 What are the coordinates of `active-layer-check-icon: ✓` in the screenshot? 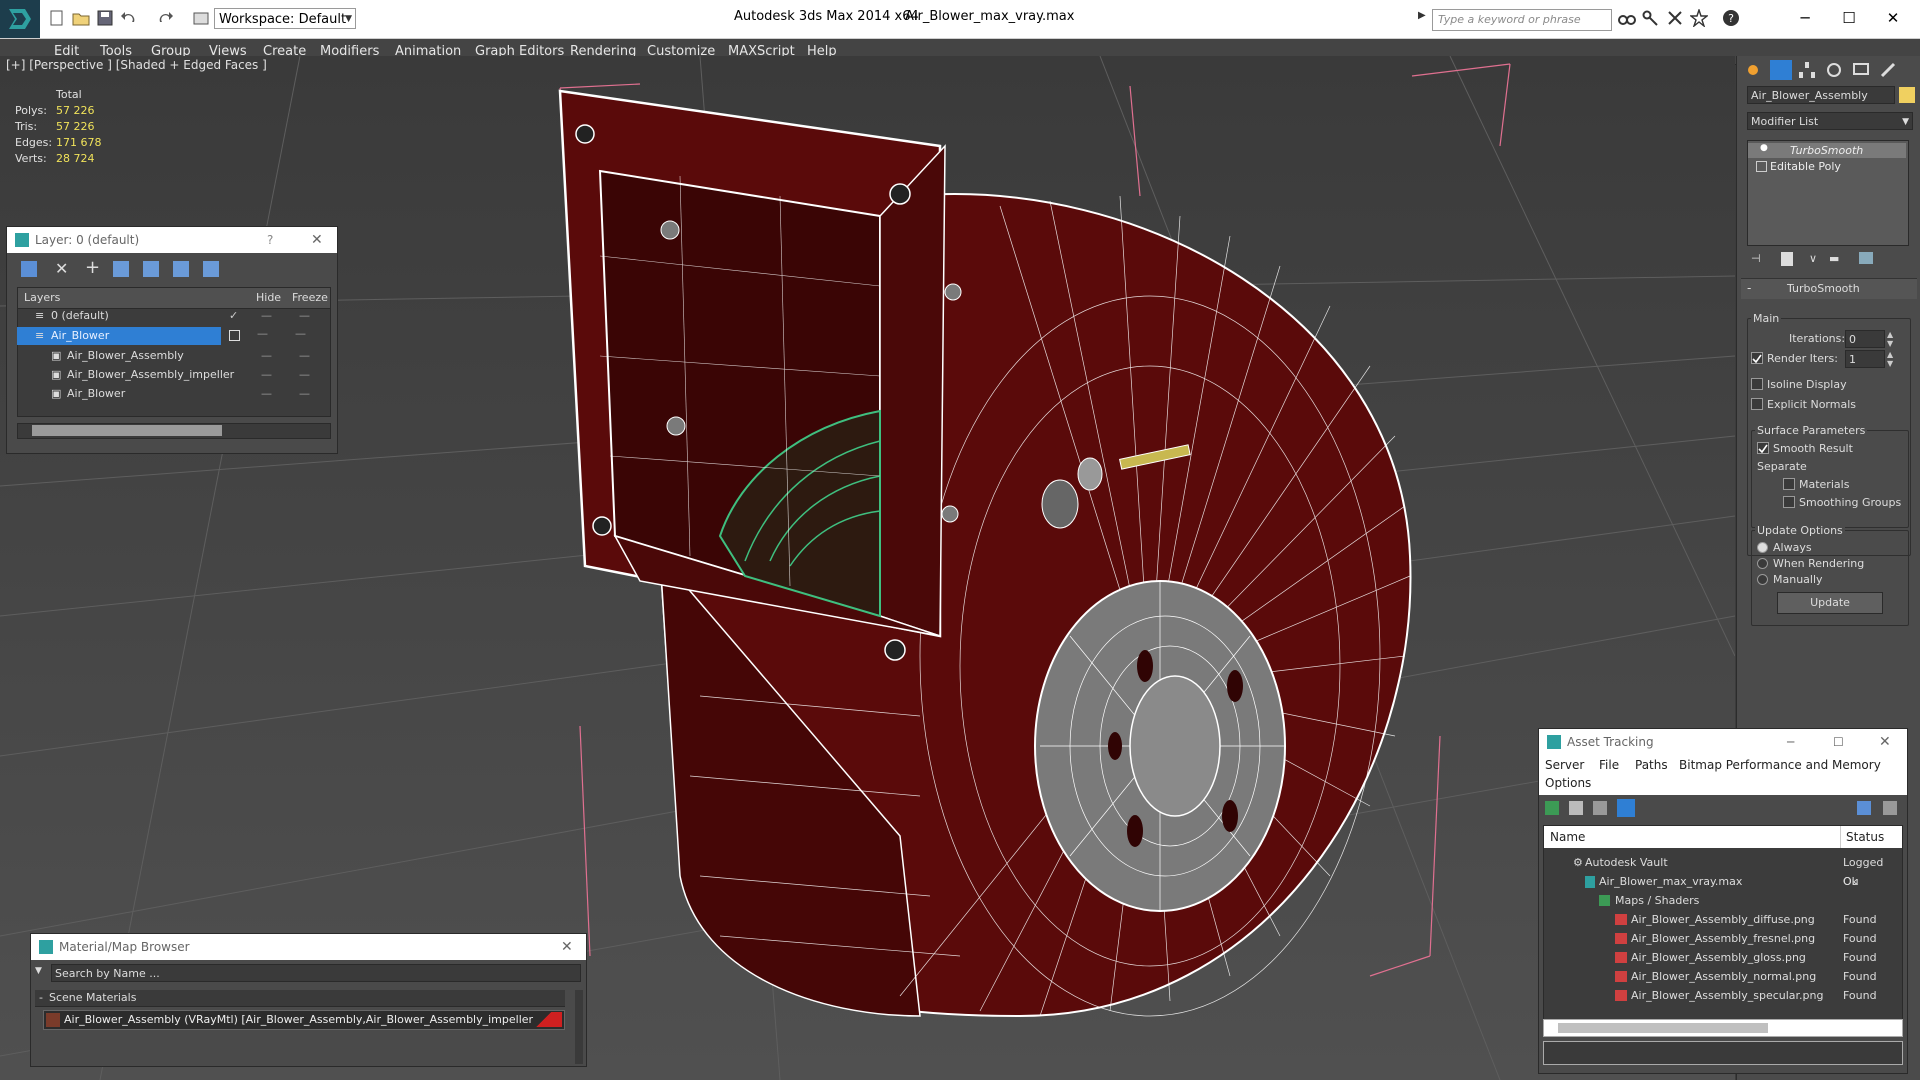 It's located at (233, 316).